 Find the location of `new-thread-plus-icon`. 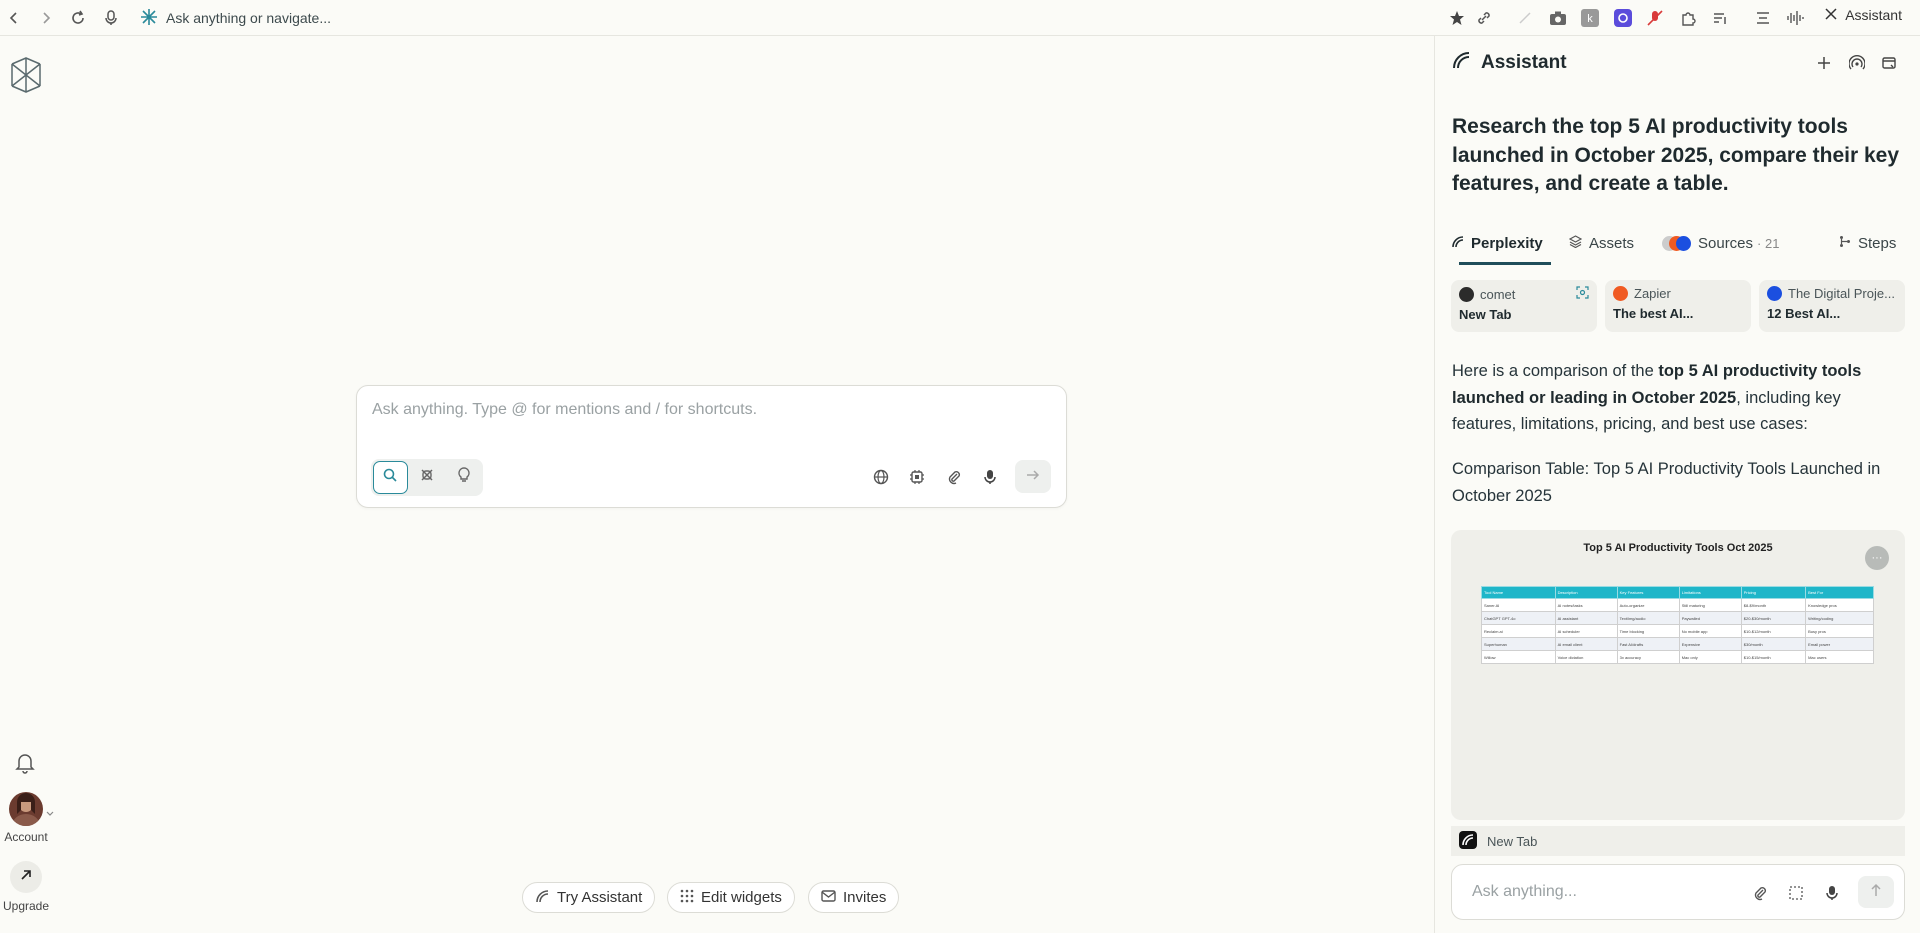

new-thread-plus-icon is located at coordinates (1824, 63).